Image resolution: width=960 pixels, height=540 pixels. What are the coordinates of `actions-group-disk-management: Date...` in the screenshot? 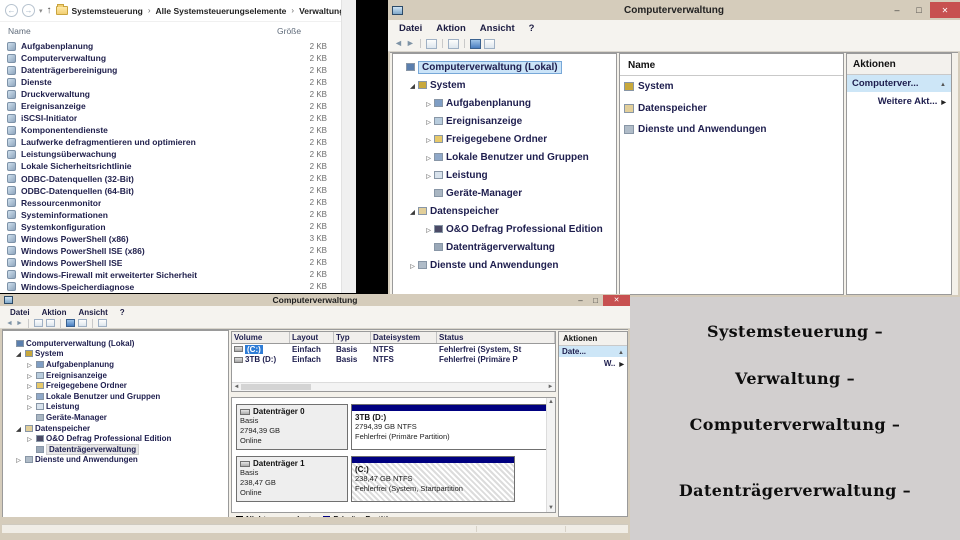 It's located at (593, 351).